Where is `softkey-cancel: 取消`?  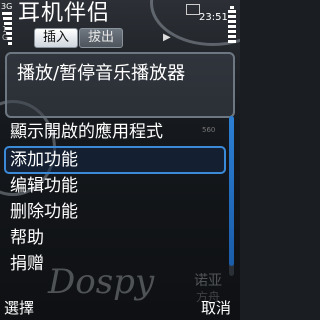
softkey-cancel: 取消 is located at coordinates (216, 307).